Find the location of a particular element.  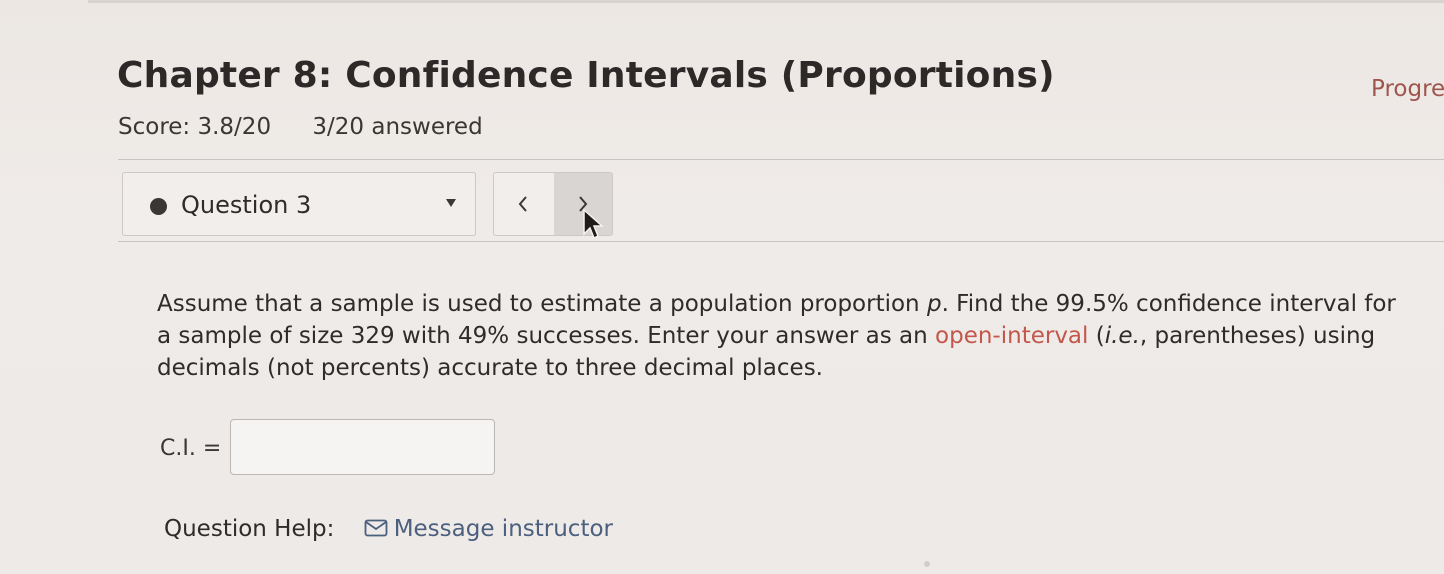

question-text-part: ( is located at coordinates (1096, 336).